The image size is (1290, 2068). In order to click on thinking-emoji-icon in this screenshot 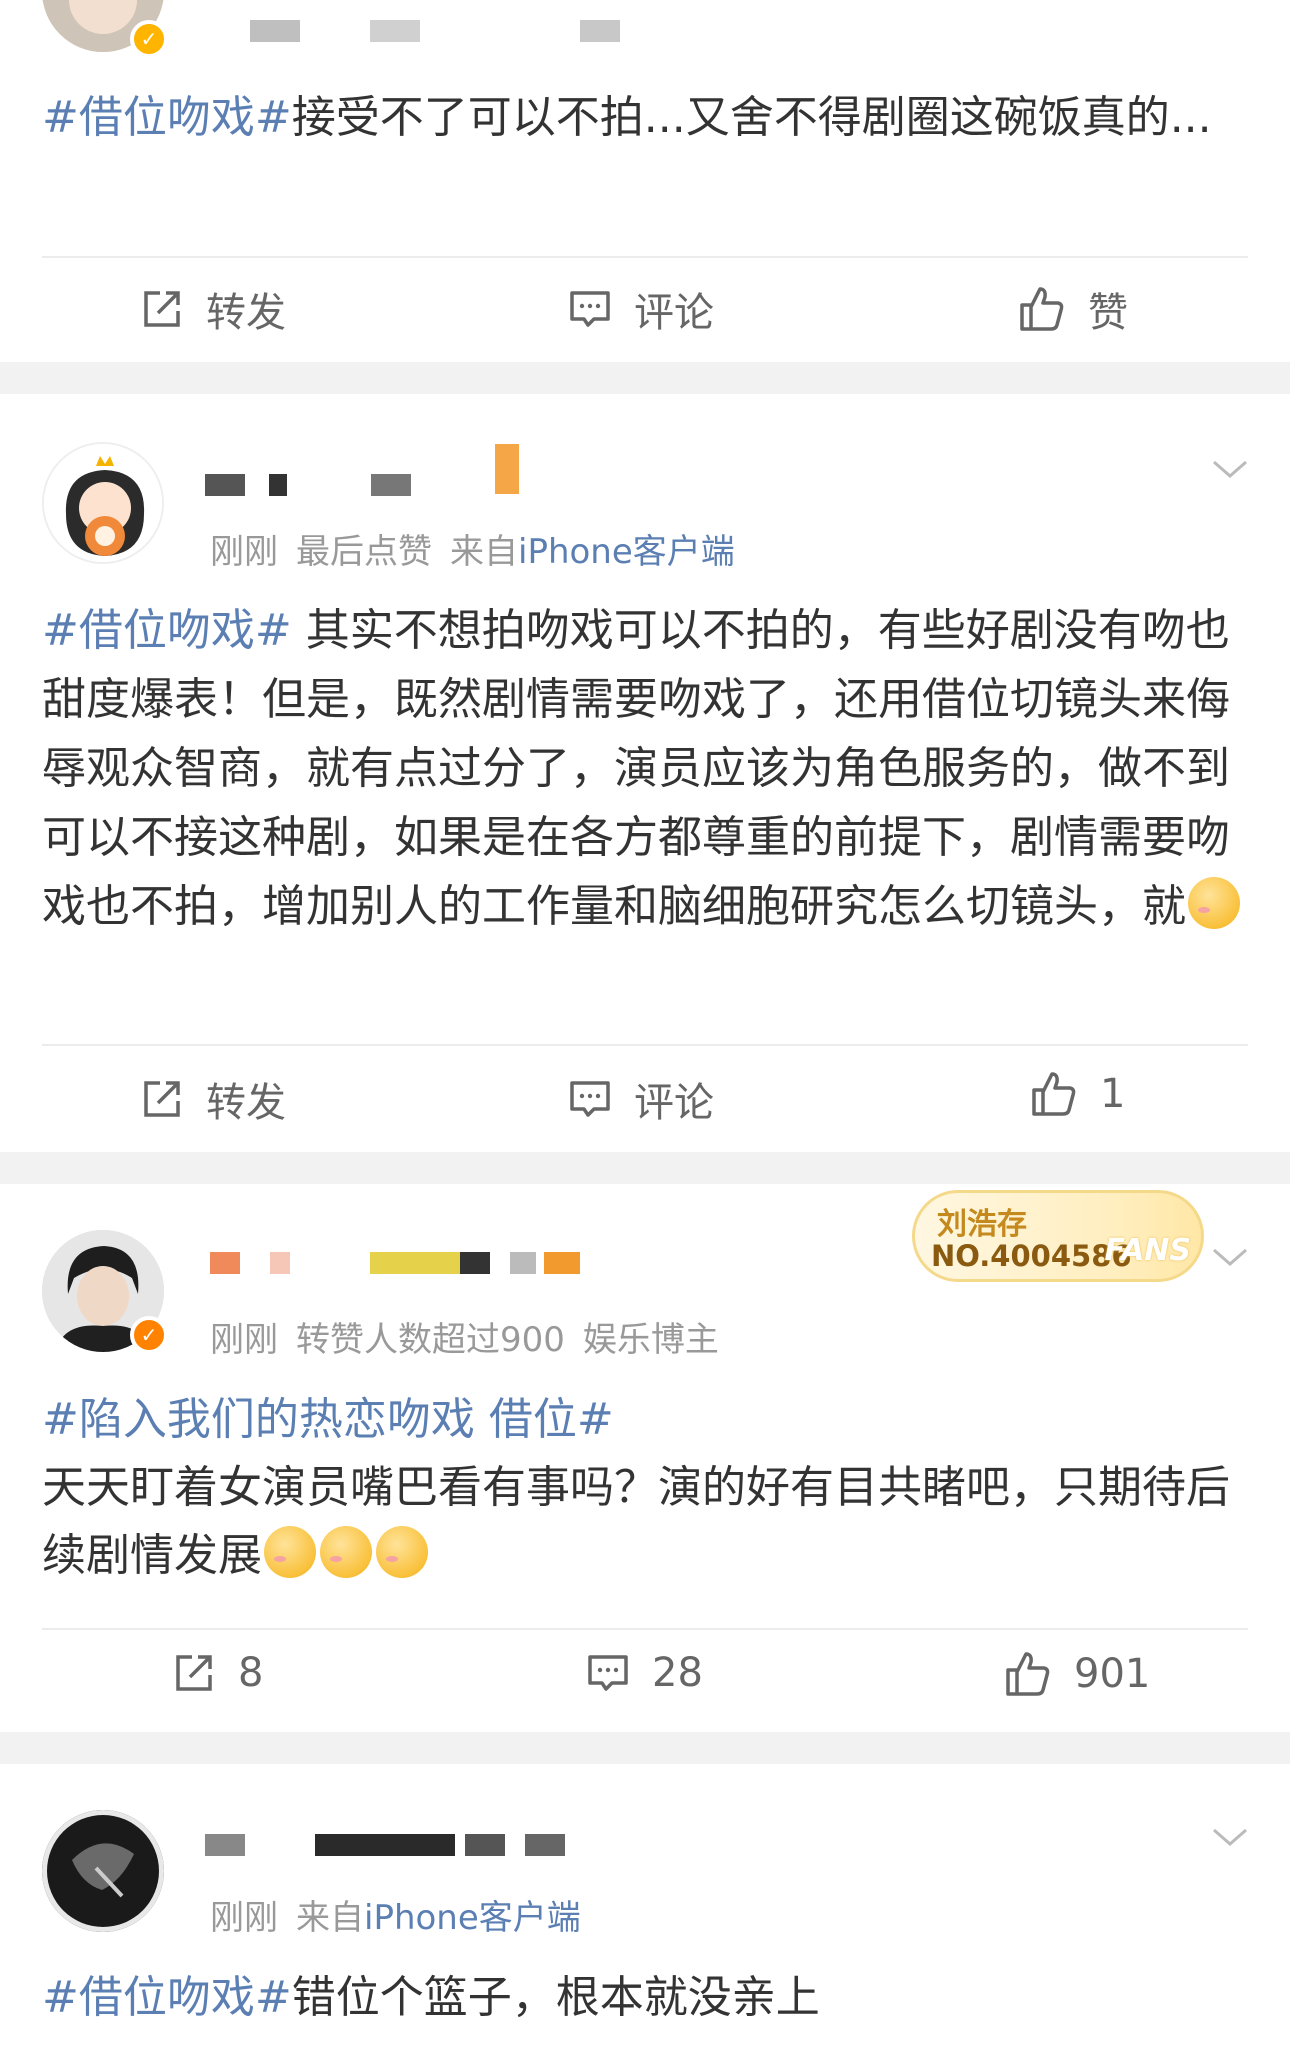, I will do `click(1214, 903)`.